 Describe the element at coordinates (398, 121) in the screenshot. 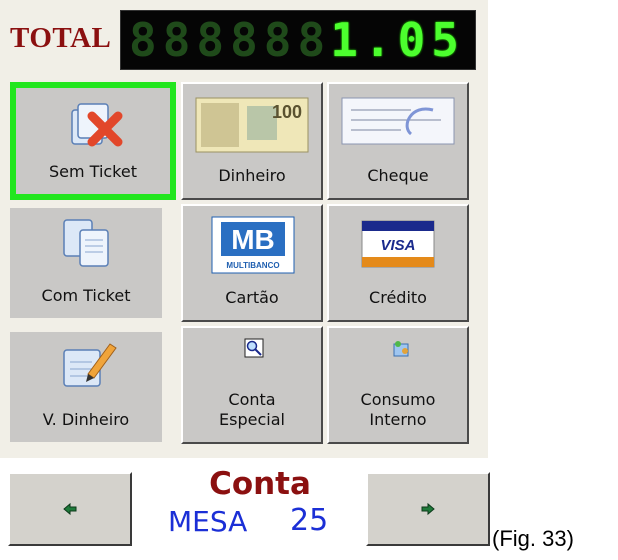

I see `cheque-icon` at that location.